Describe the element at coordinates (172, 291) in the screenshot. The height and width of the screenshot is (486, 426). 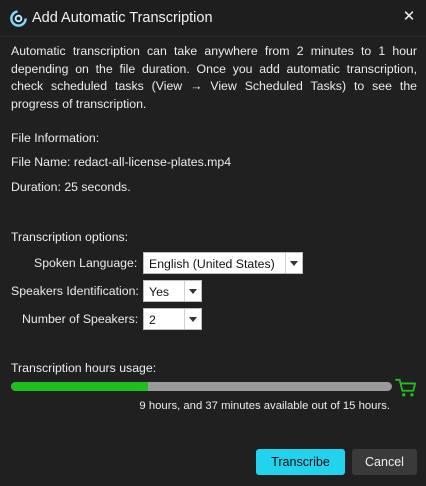
I see `speakers-identification-select: Yes` at that location.